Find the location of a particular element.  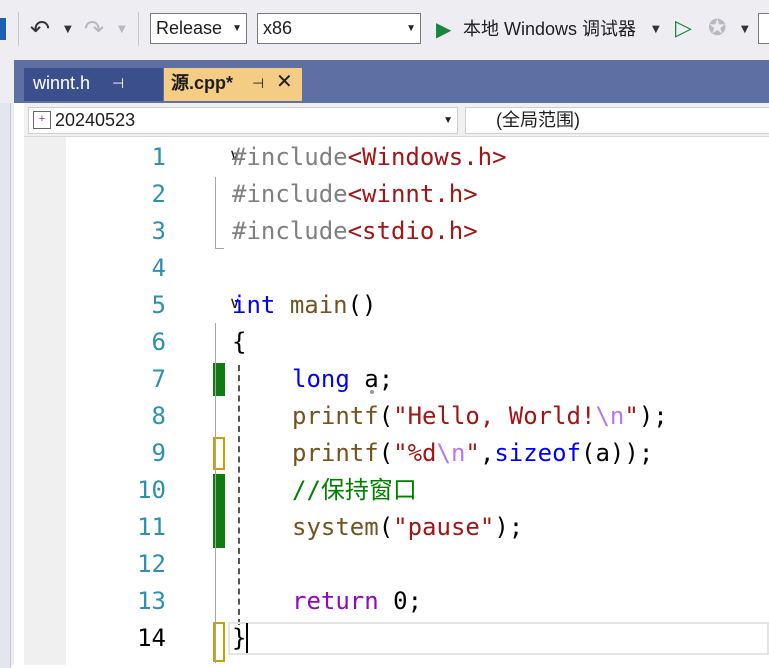

scope-value: (全局范围) is located at coordinates (538, 120).